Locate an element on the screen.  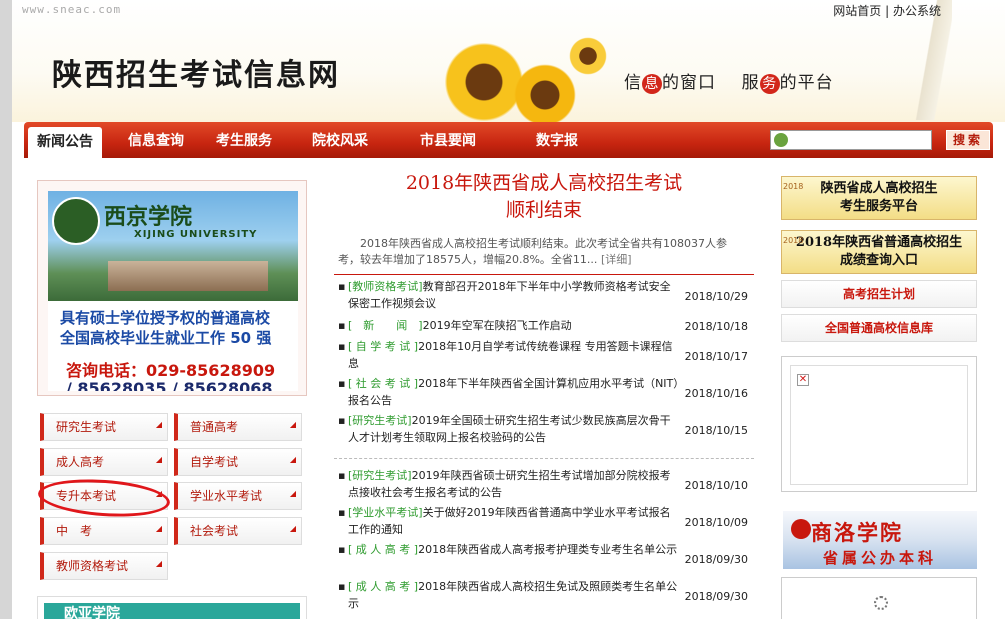
office-system-link: 办公系统 is located at coordinates (917, 11).